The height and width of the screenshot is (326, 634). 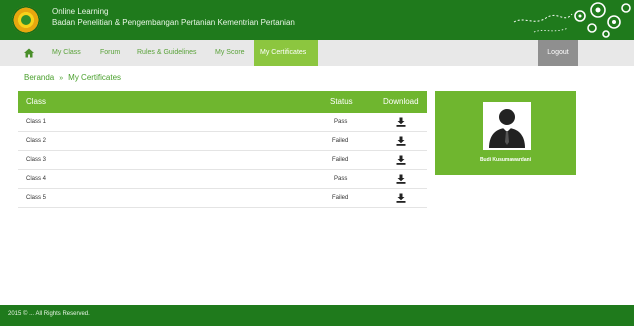 I want to click on nav-item-my-score: My Score, so click(x=230, y=53).